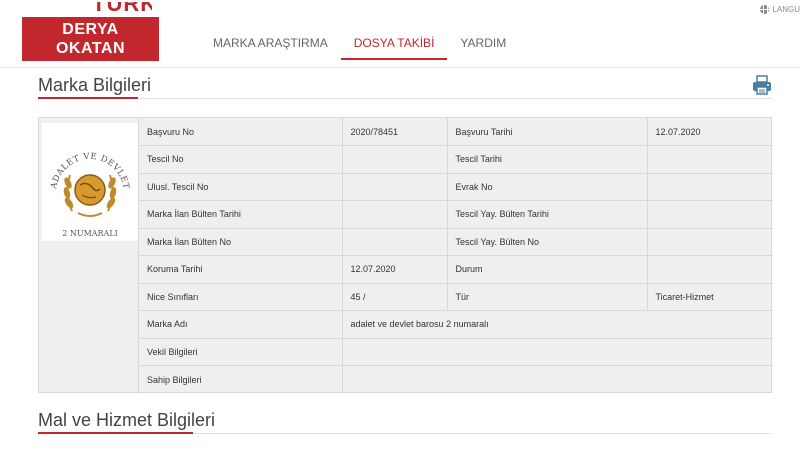 The width and height of the screenshot is (800, 450). What do you see at coordinates (405, 98) in the screenshot?
I see `section-divider` at bounding box center [405, 98].